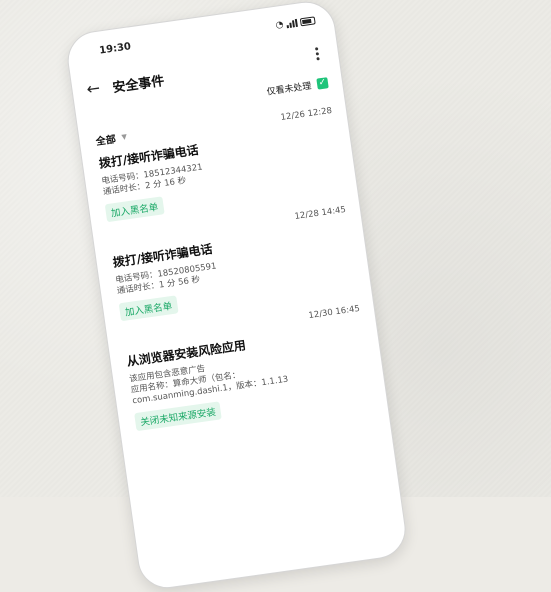  What do you see at coordinates (322, 83) in the screenshot?
I see `only-unhandled-checkbox: ✓` at bounding box center [322, 83].